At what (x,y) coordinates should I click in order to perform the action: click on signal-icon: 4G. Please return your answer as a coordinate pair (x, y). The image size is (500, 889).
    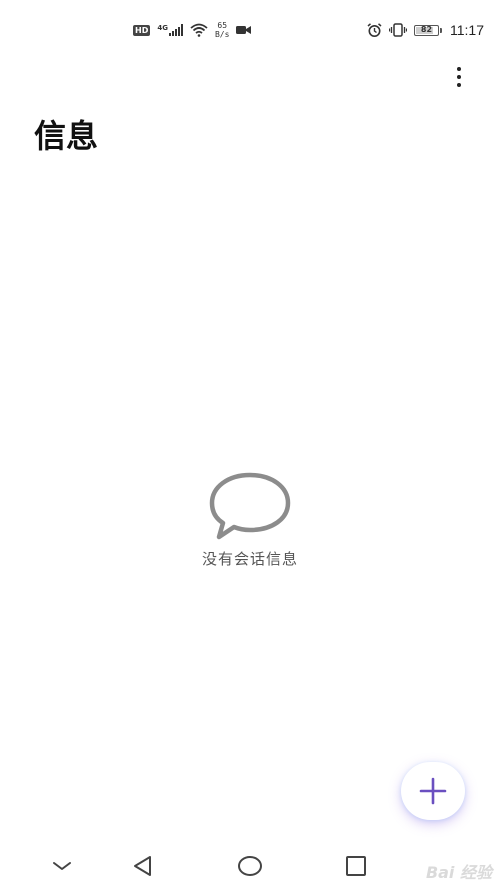
    Looking at the image, I should click on (170, 30).